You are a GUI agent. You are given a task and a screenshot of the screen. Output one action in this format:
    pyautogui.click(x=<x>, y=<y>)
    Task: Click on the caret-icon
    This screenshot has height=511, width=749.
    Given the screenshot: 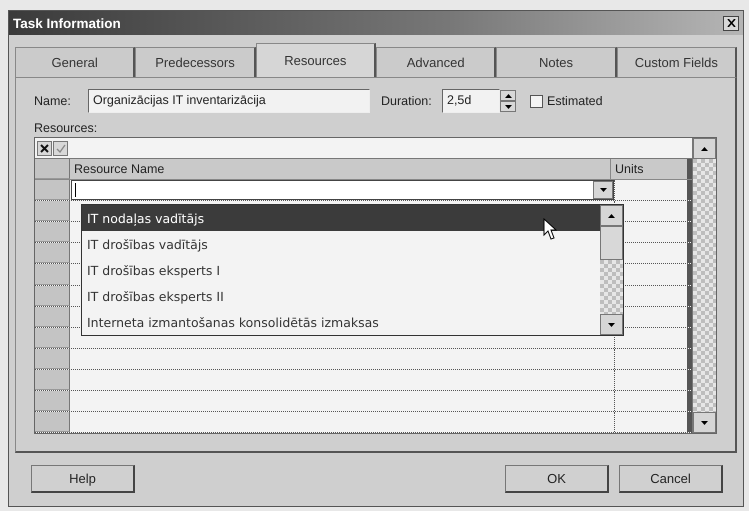 What is the action you would take?
    pyautogui.click(x=603, y=190)
    